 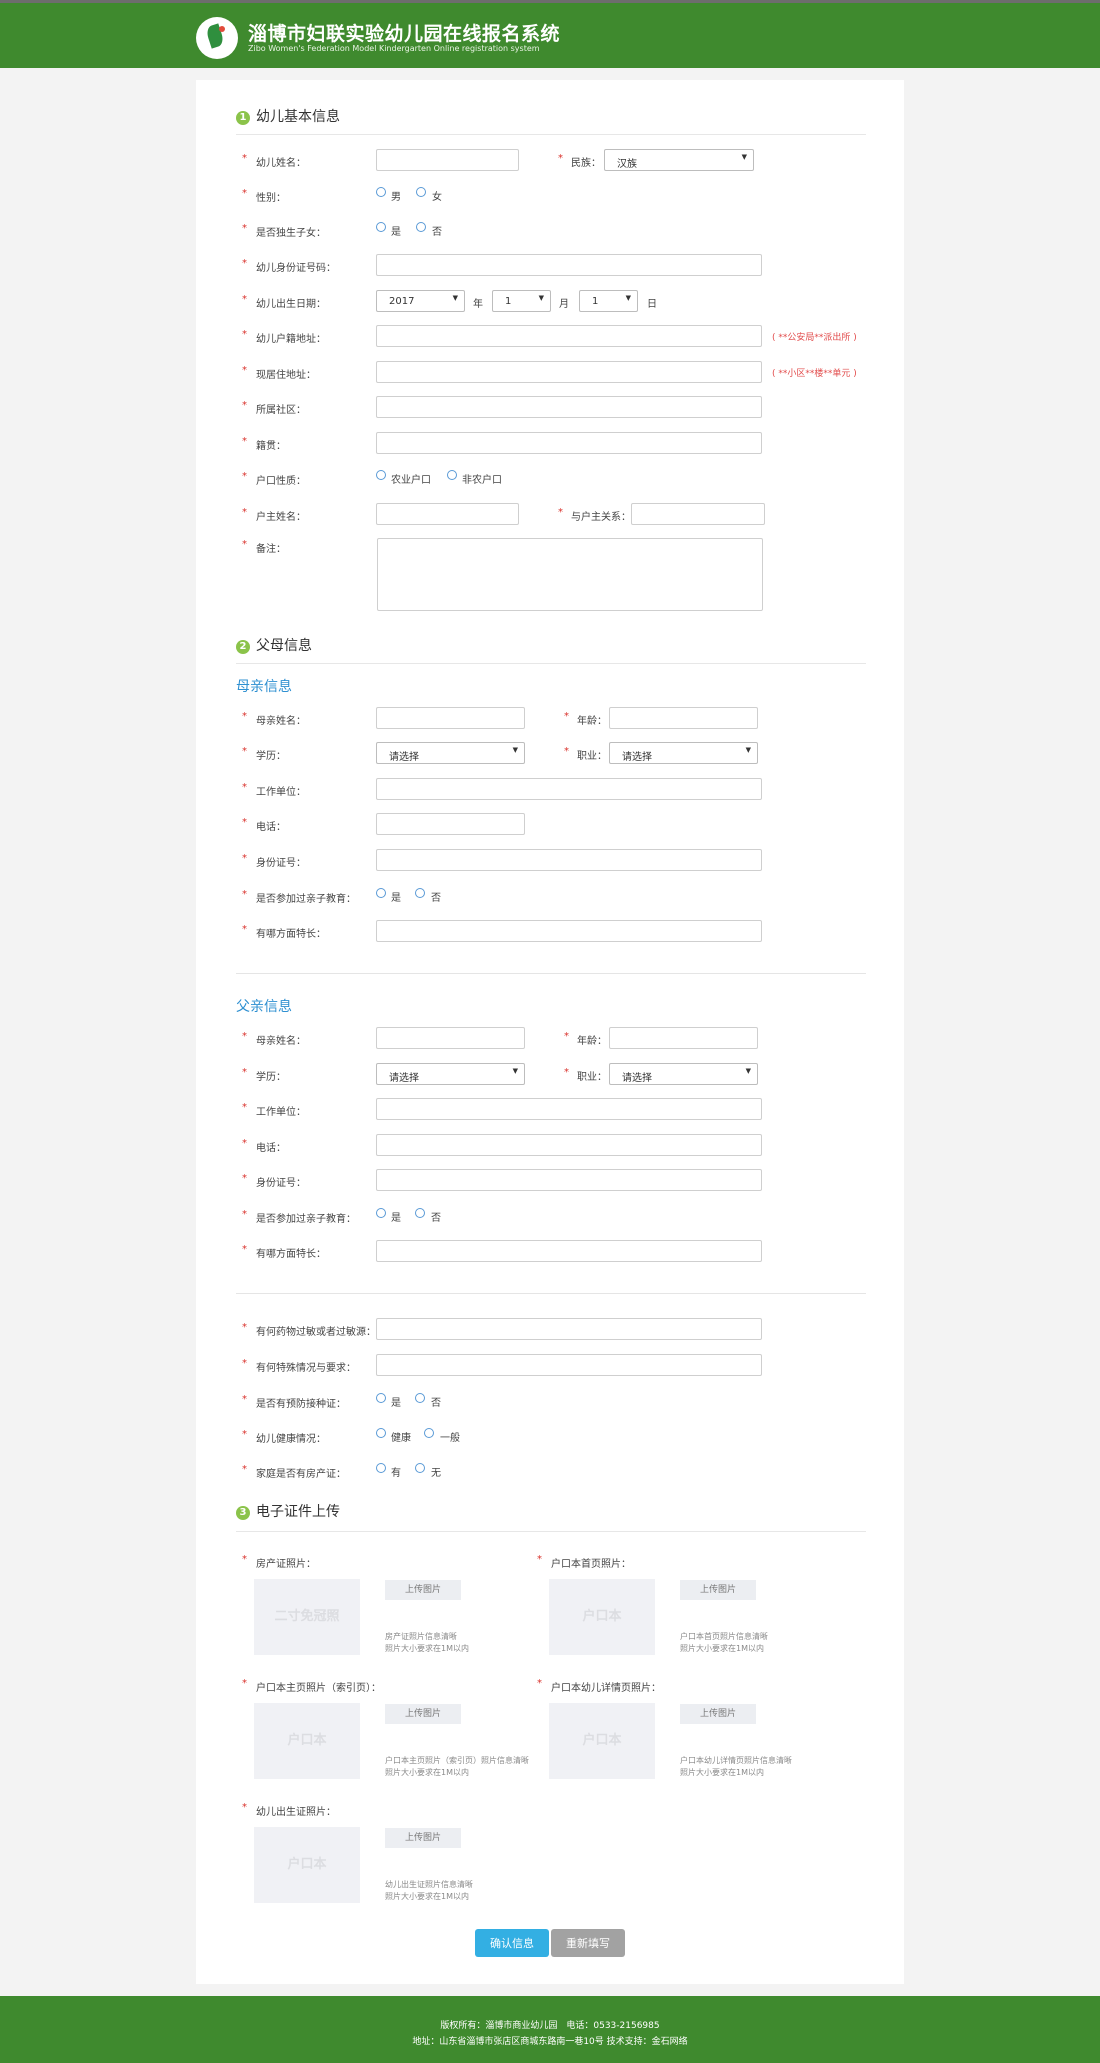 What do you see at coordinates (291, 339) in the screenshot?
I see `hukou-address-label: 幼儿户籍地址：` at bounding box center [291, 339].